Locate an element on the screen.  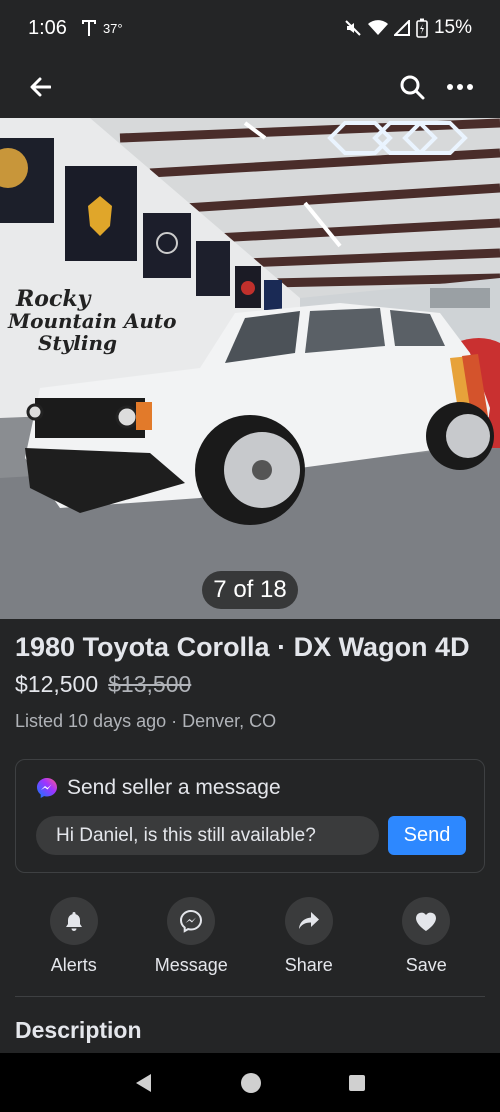
save-icon-circle is located at coordinates (426, 921).